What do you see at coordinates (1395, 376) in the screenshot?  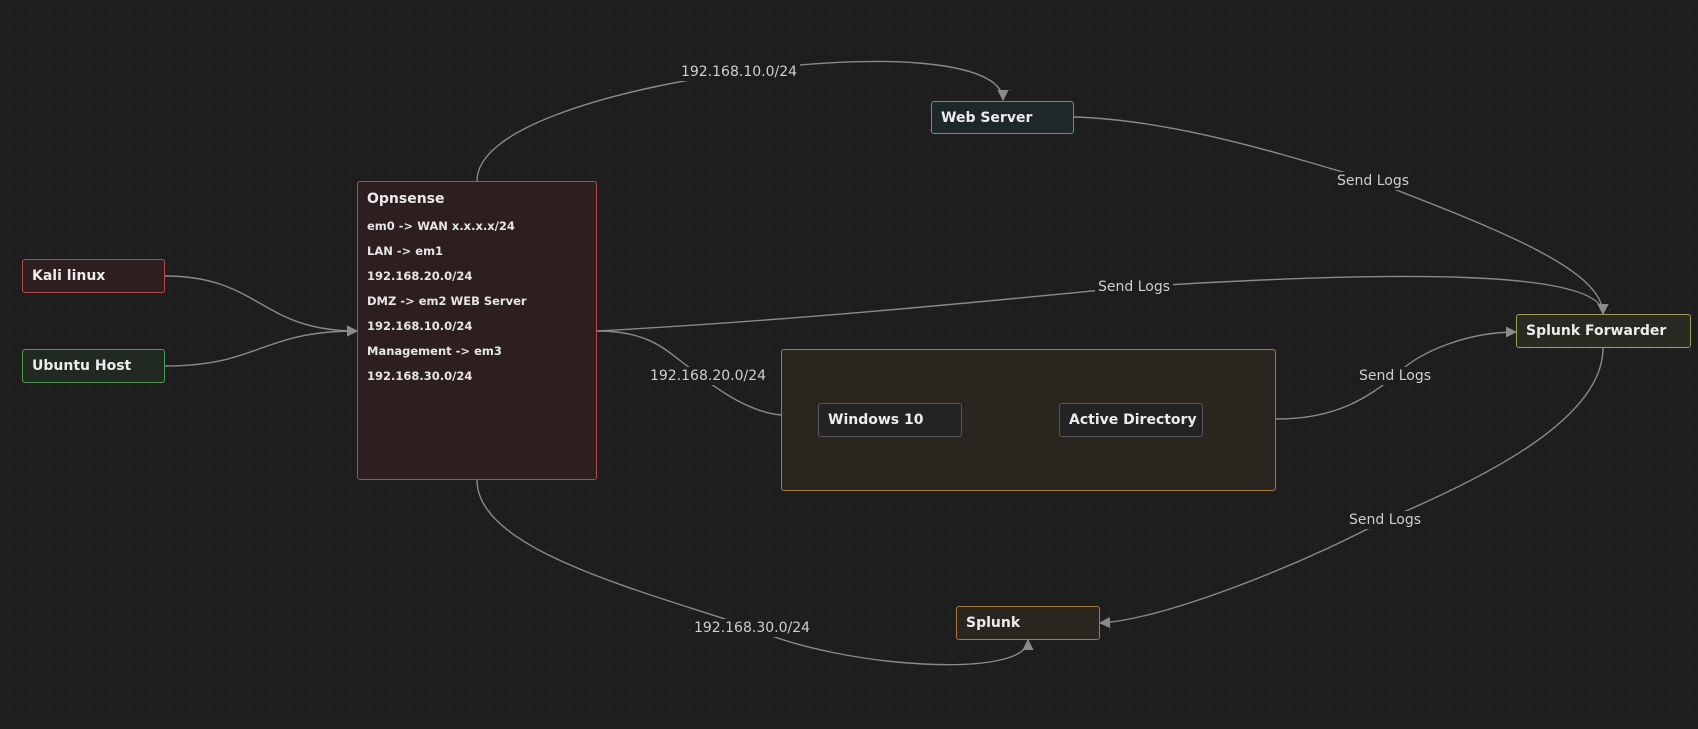 I see `edge-label-lan-send-logs: Send Logs` at bounding box center [1395, 376].